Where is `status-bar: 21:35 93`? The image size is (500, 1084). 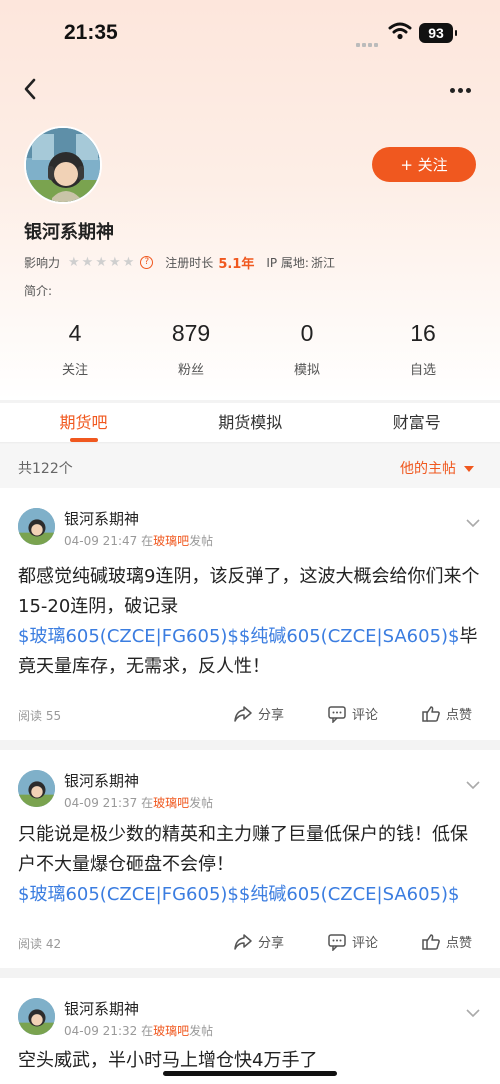
status-bar: 21:35 93 is located at coordinates (250, 33).